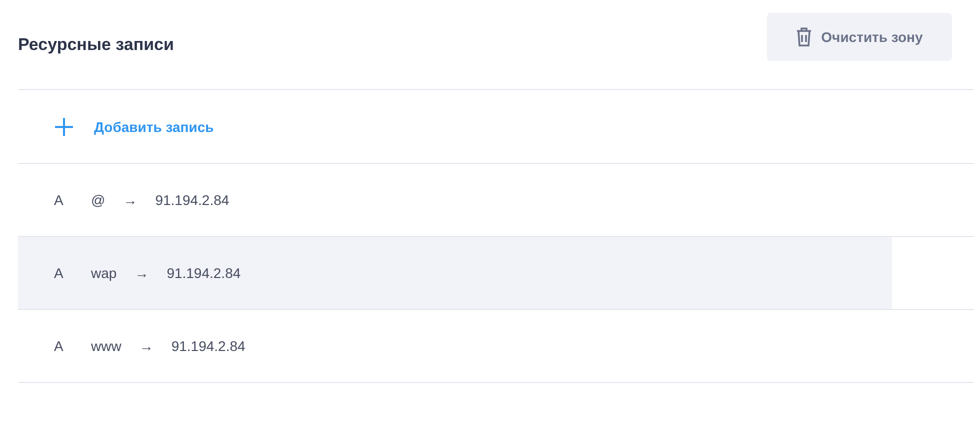 The image size is (974, 422). I want to click on record-name: www, so click(106, 346).